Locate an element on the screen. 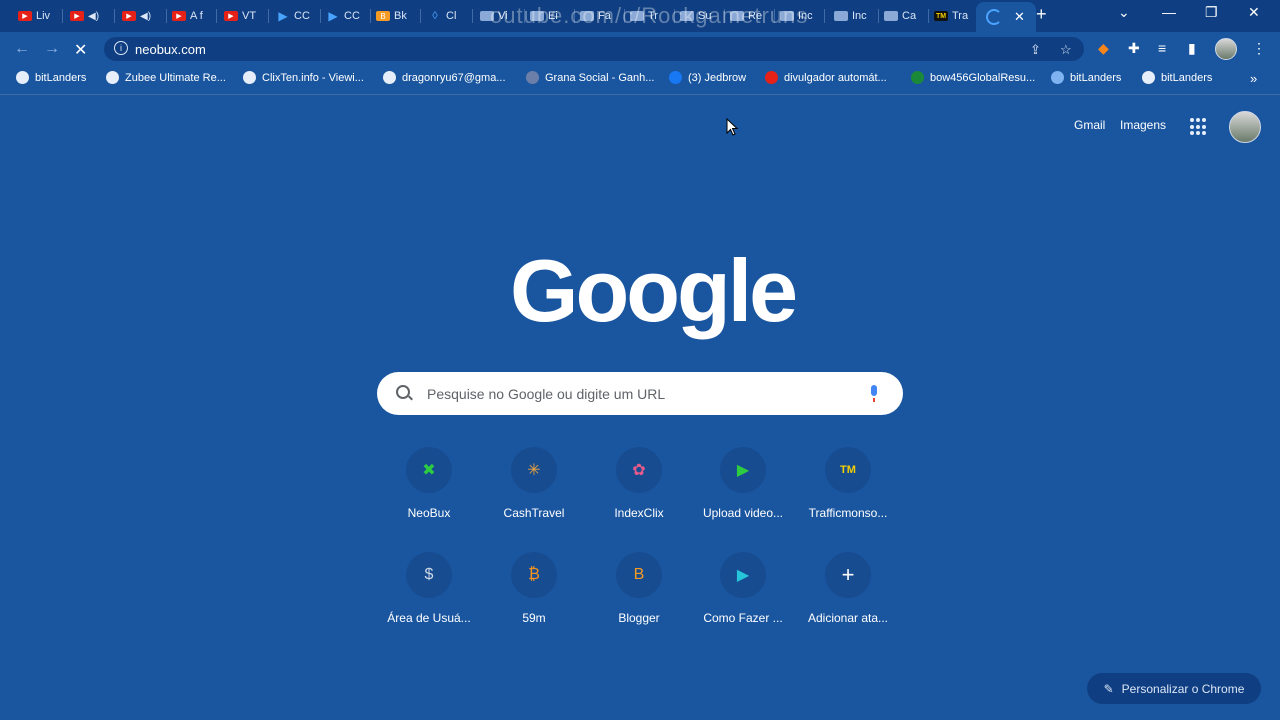  pencil-icon: ✎ is located at coordinates (1108, 688).